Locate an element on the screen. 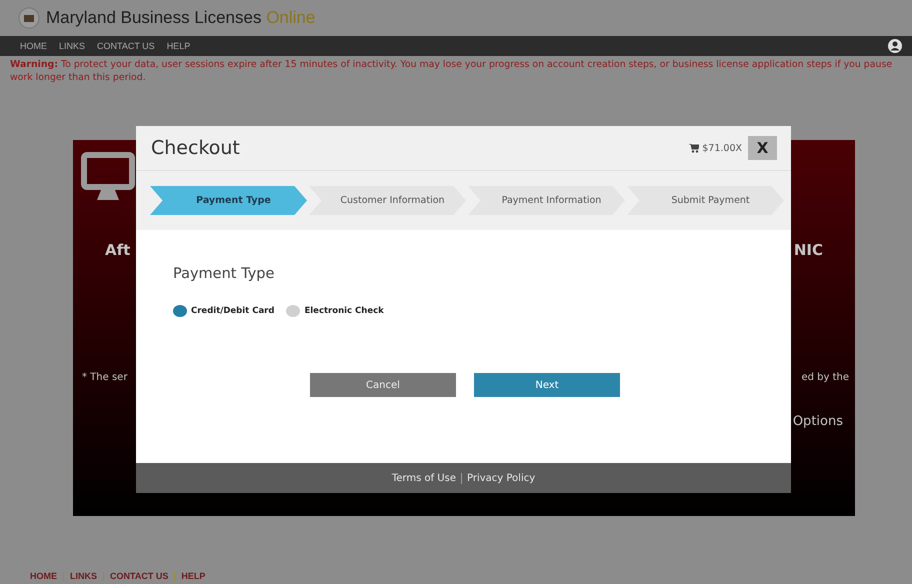  step-tab: Payment Information is located at coordinates (546, 200).